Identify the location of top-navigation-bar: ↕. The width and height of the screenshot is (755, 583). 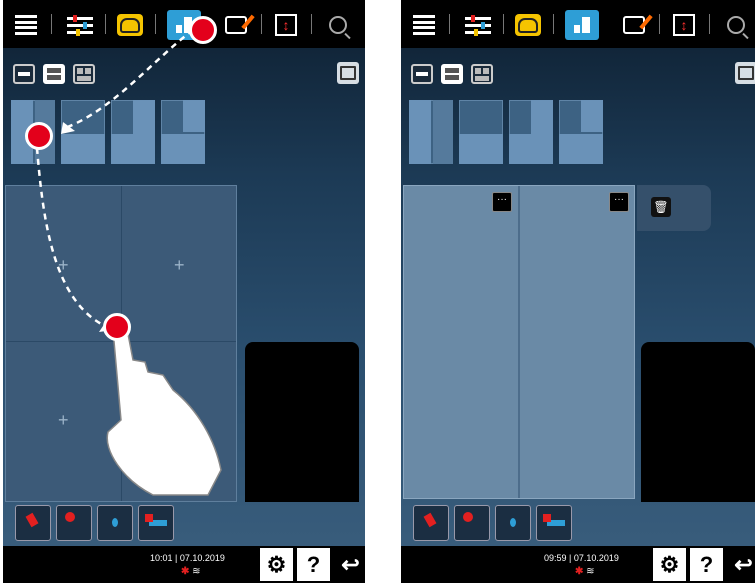
(578, 24).